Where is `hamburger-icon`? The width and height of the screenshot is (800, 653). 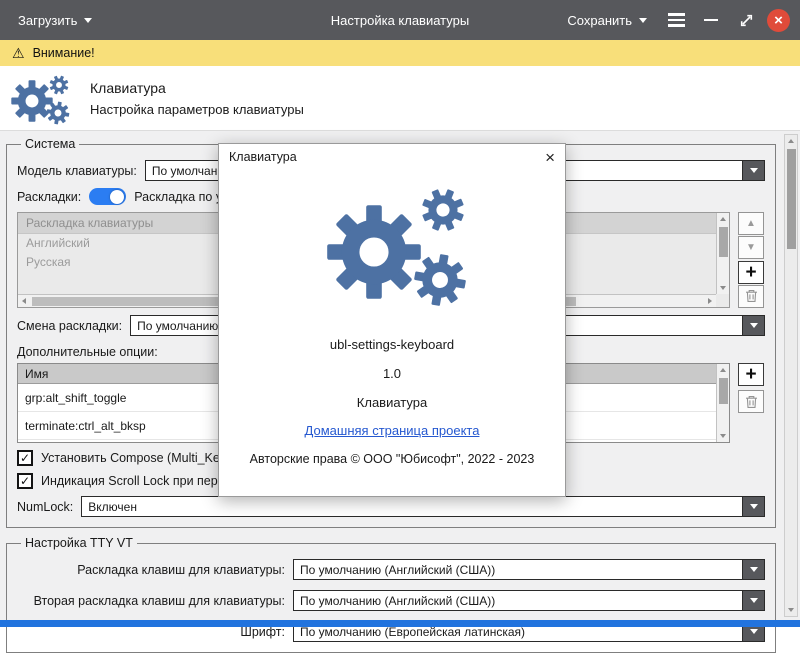
hamburger-icon is located at coordinates (676, 20).